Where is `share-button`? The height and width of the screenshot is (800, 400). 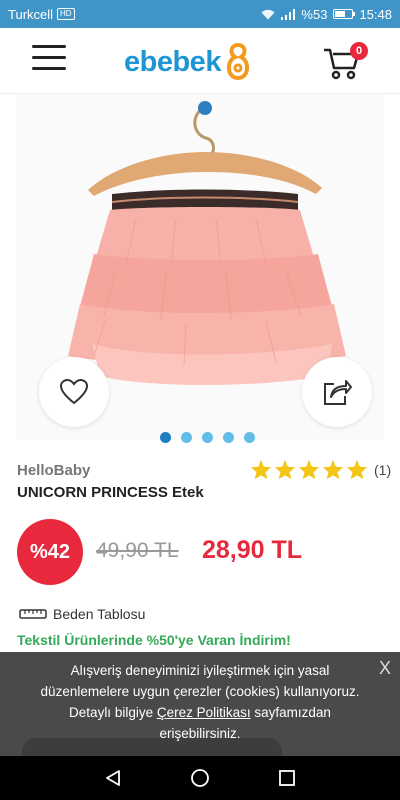
share-button is located at coordinates (337, 392).